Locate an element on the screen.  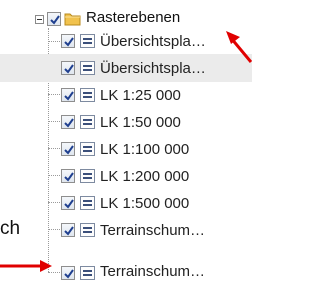
tree-item: LK 1:500 000 is located at coordinates (126, 203).